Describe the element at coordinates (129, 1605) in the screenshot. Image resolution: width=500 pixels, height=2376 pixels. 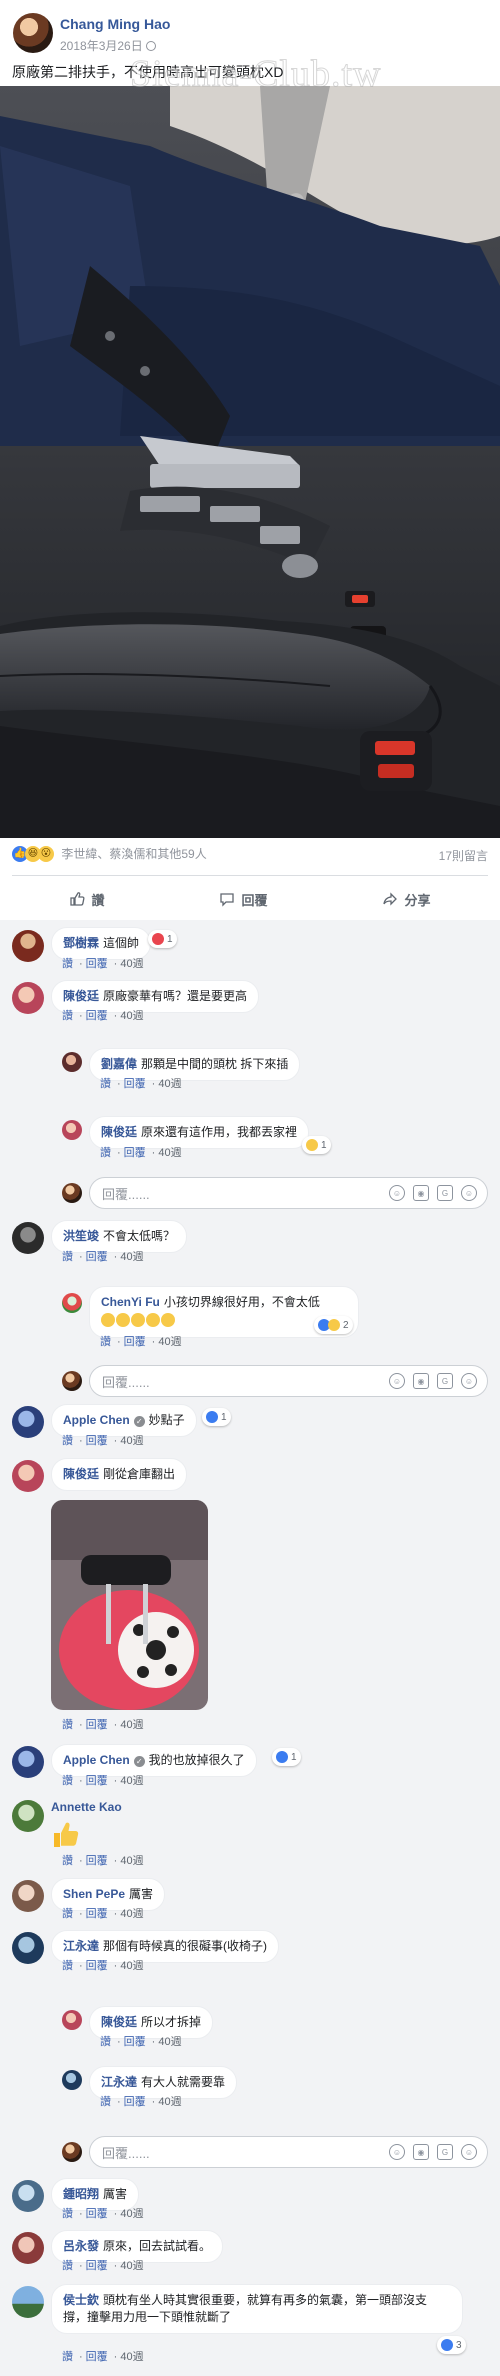
I see `comment-photo` at that location.